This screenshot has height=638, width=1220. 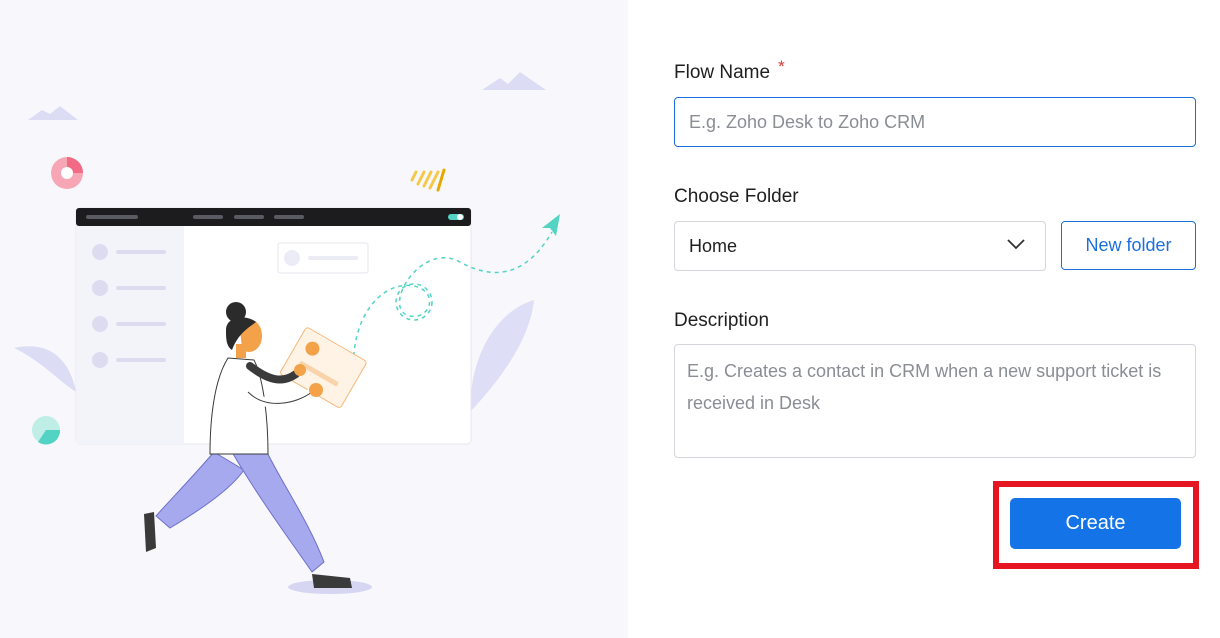 What do you see at coordinates (935, 122) in the screenshot?
I see `flow-name-input` at bounding box center [935, 122].